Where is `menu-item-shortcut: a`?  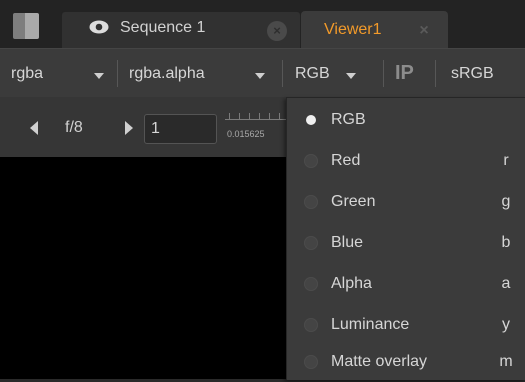 menu-item-shortcut: a is located at coordinates (506, 283).